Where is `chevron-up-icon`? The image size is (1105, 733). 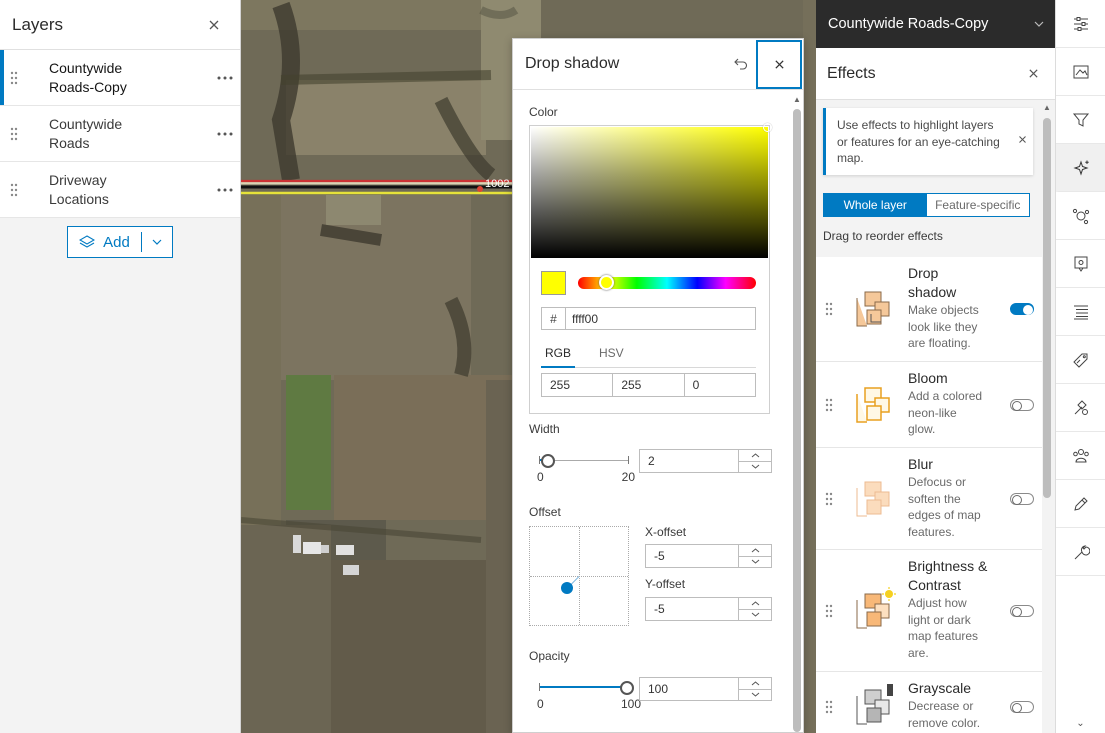 chevron-up-icon is located at coordinates (755, 683).